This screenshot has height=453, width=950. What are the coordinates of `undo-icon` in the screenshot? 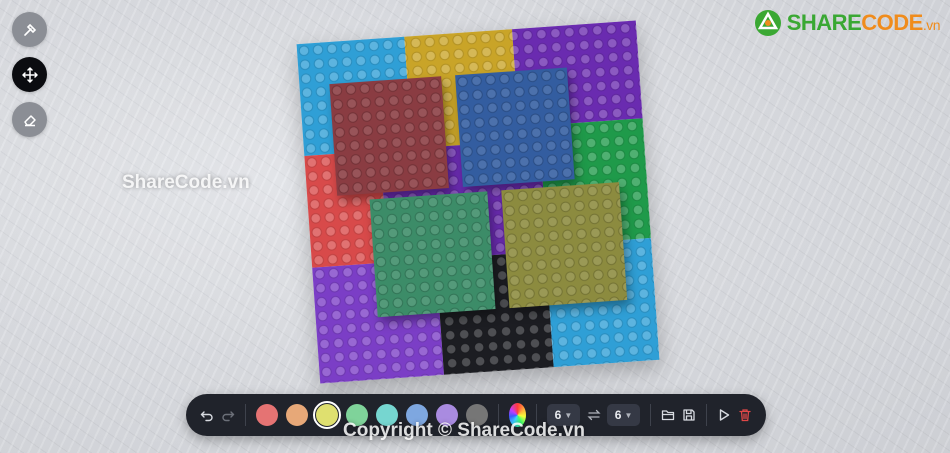 It's located at (206, 416).